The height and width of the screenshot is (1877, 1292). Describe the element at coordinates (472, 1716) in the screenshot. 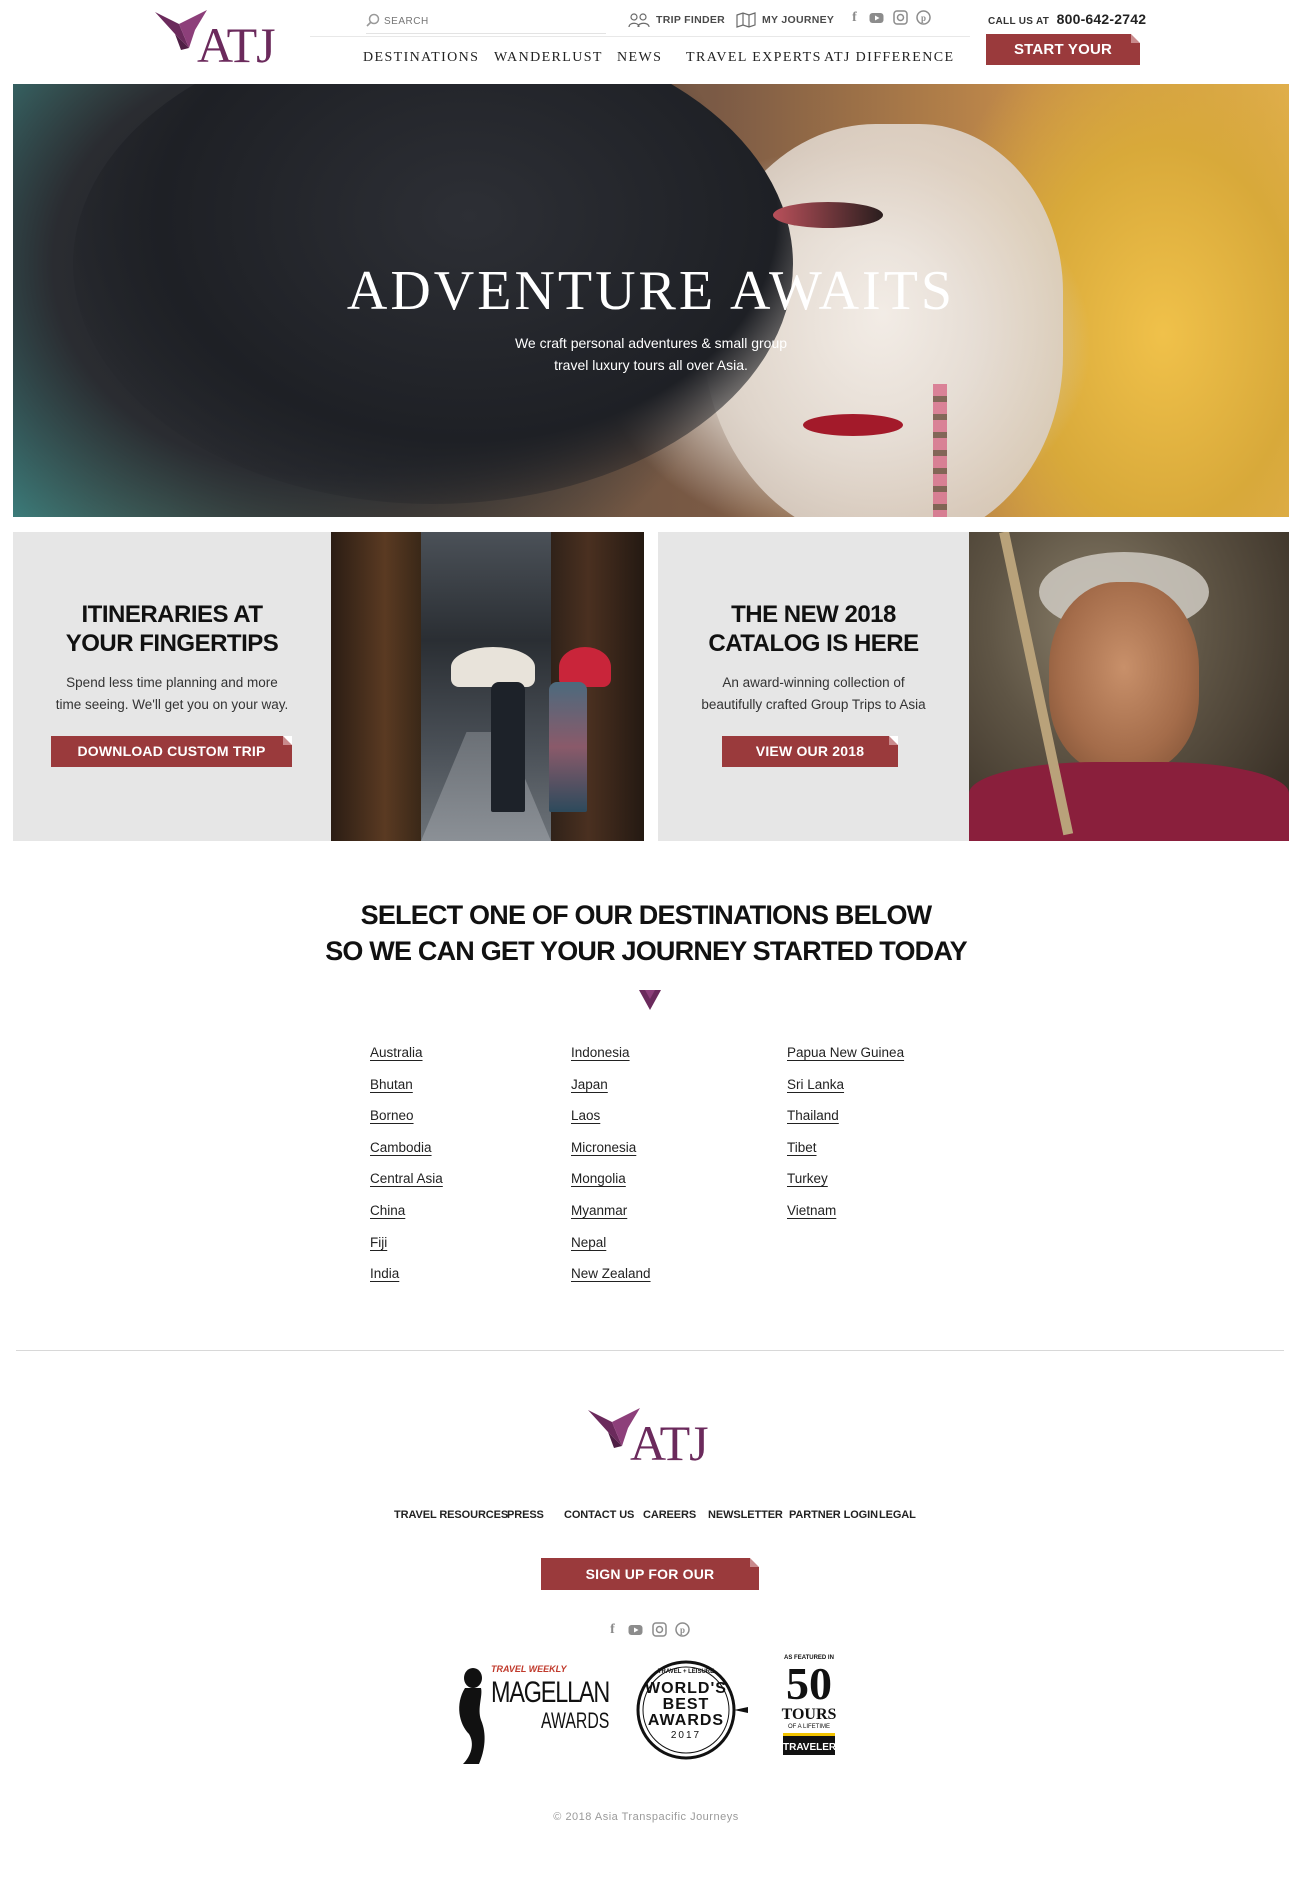

I see `magellan-figure-icon` at that location.